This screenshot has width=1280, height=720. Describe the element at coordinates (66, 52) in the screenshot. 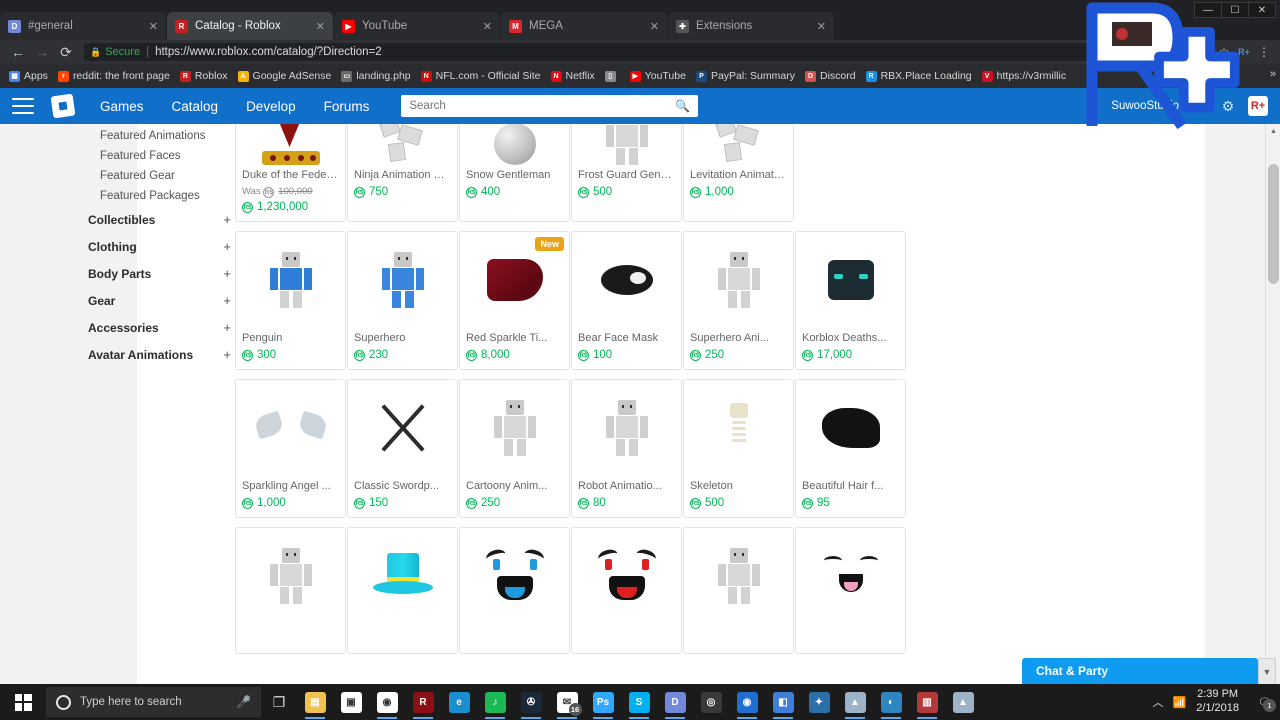

I see `reload-button: ⟳` at that location.